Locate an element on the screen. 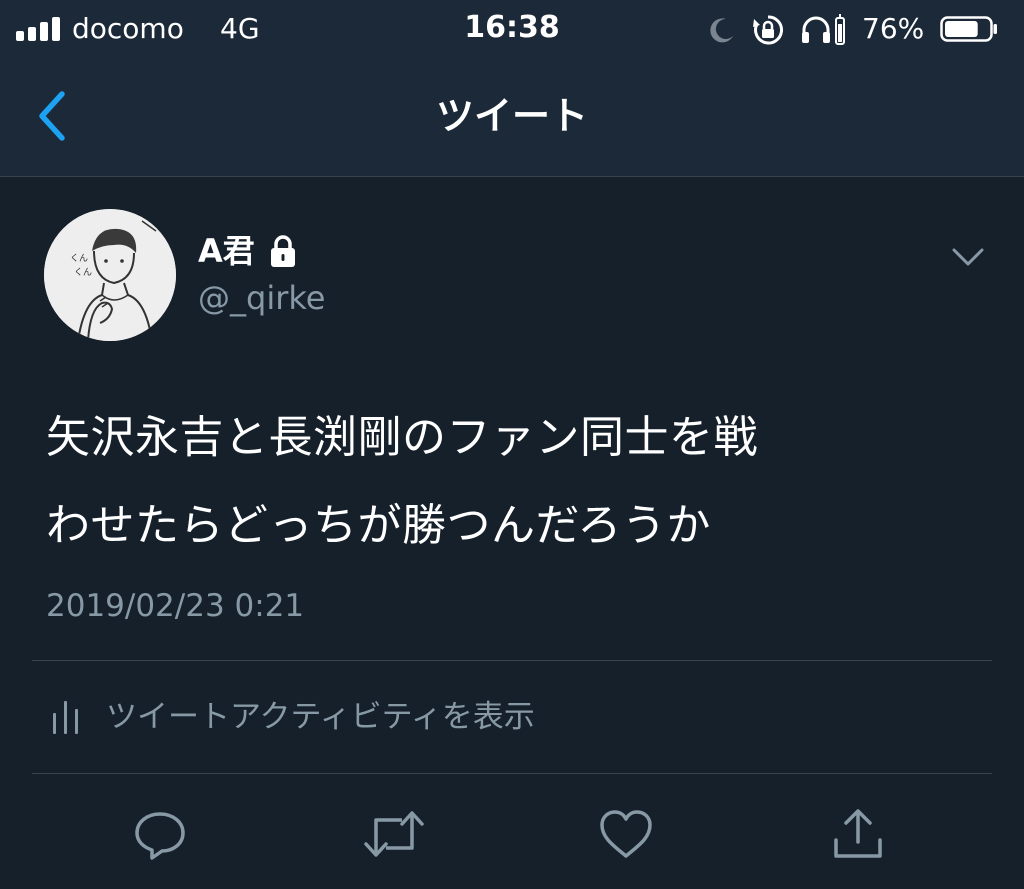 The image size is (1024, 889). like-icon is located at coordinates (626, 834).